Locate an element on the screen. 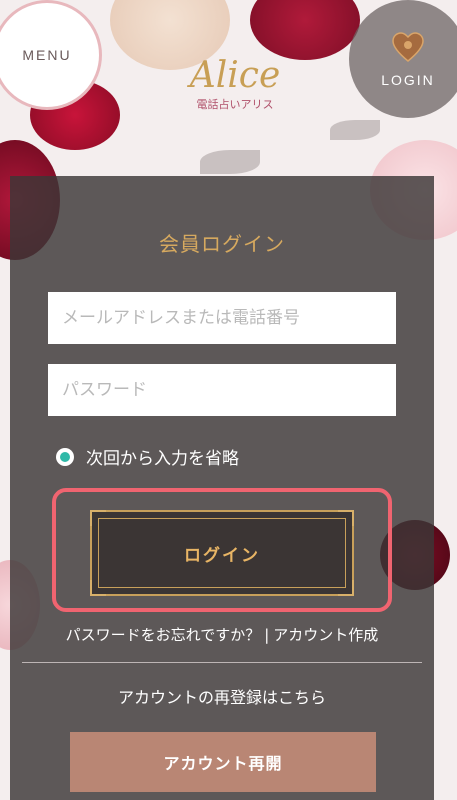 The width and height of the screenshot is (457, 800). remember-label: 次回から入力を省略 is located at coordinates (162, 459).